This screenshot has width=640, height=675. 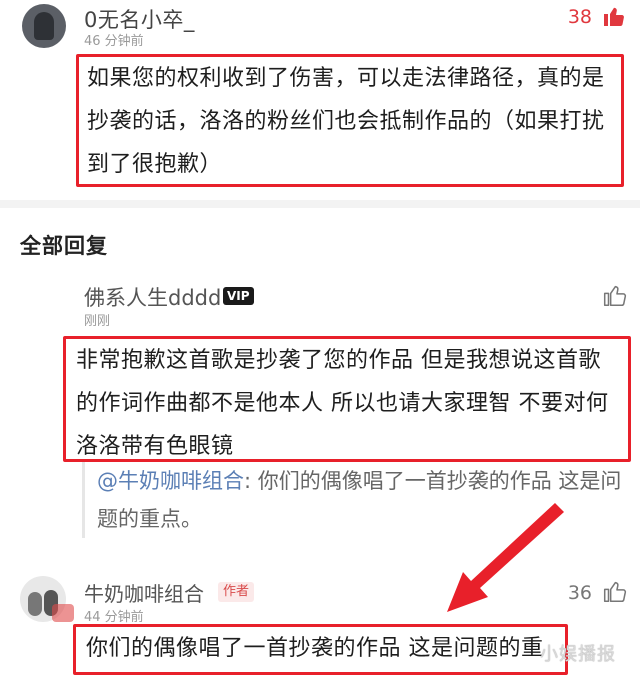 What do you see at coordinates (320, 649) in the screenshot?
I see `reply-text-highlighted: 你们的偶像唱了一首抄袭的作品 这是问题的重点。` at bounding box center [320, 649].